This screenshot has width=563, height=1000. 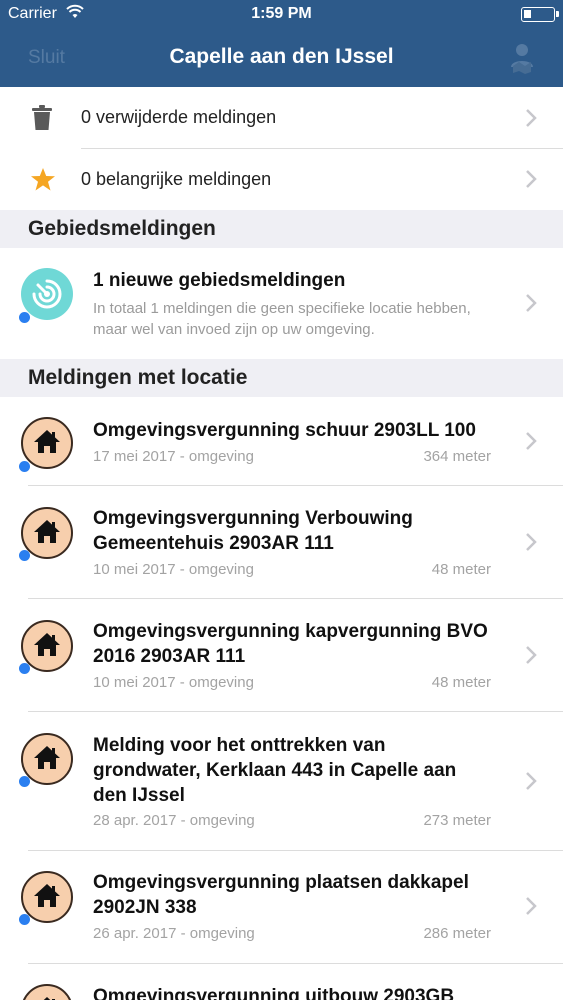 I want to click on deleted-notifications-label: 0 verwijderde meldingen, so click(x=179, y=117).